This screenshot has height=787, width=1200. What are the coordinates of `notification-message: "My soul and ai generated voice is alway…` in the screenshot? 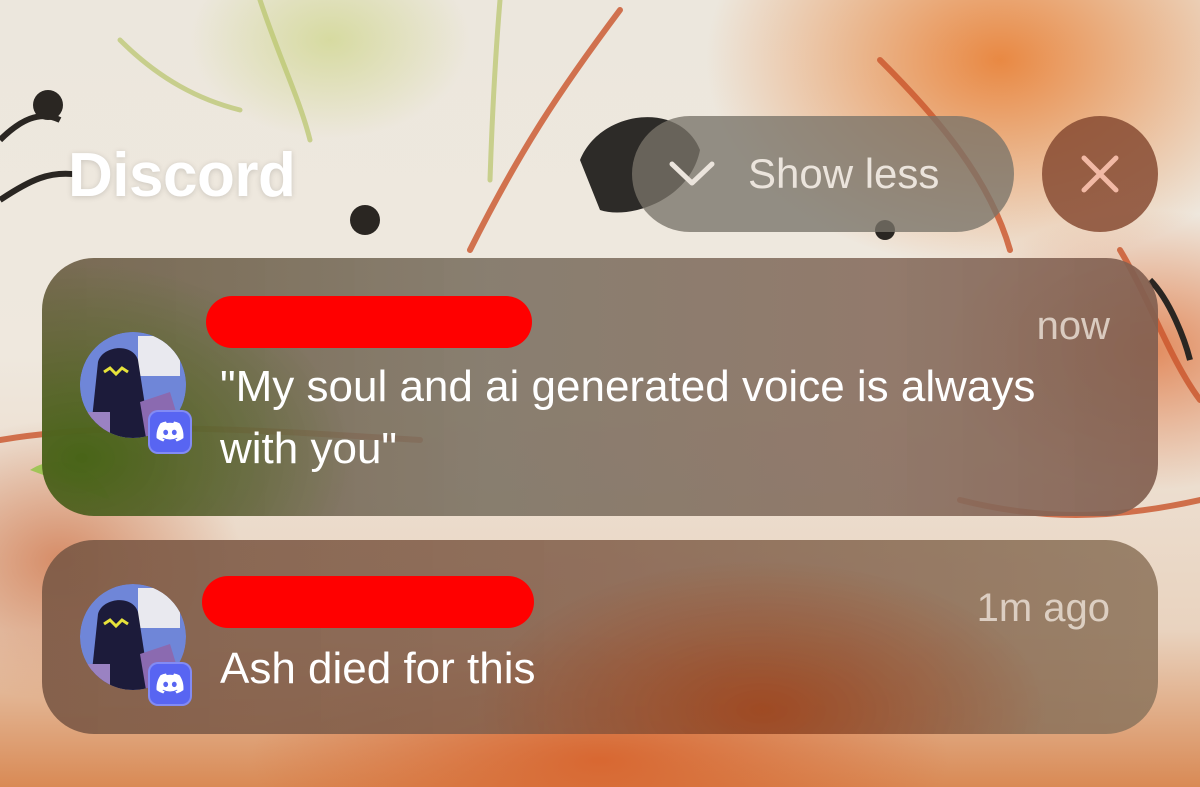 It's located at (628, 417).